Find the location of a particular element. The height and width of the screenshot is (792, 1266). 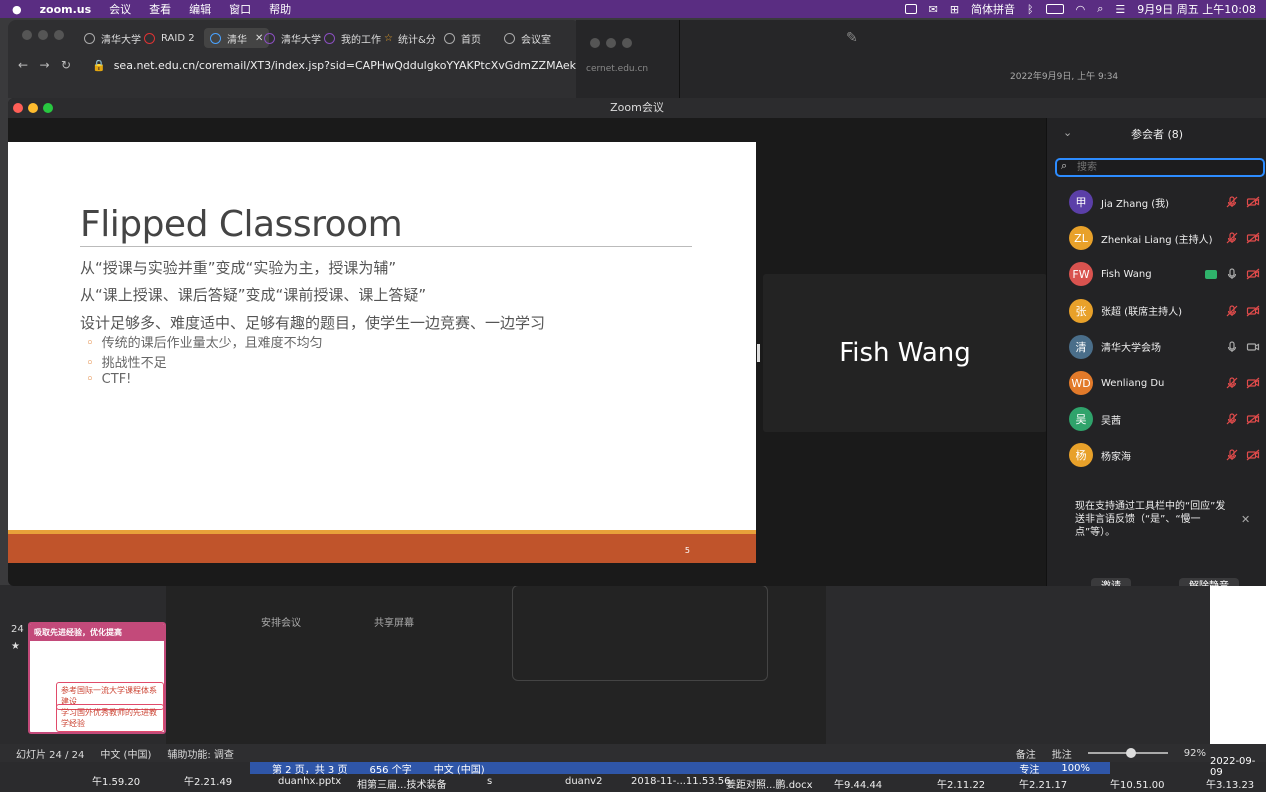

share-screen-label: 共享屏幕 is located at coordinates (394, 621).